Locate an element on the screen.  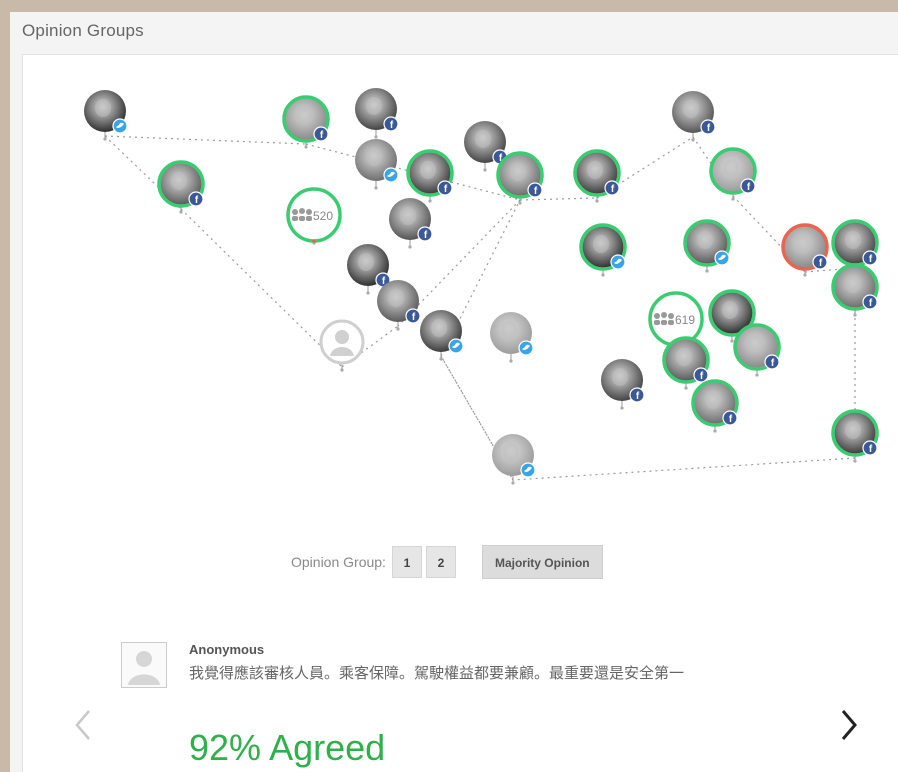
agreement-percentage: 92% Agreed is located at coordinates (287, 747).